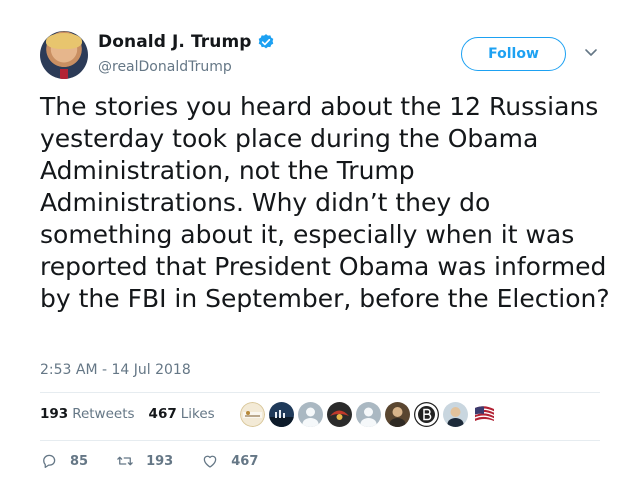  I want to click on author-name-row: Donald J. Trump, so click(186, 42).